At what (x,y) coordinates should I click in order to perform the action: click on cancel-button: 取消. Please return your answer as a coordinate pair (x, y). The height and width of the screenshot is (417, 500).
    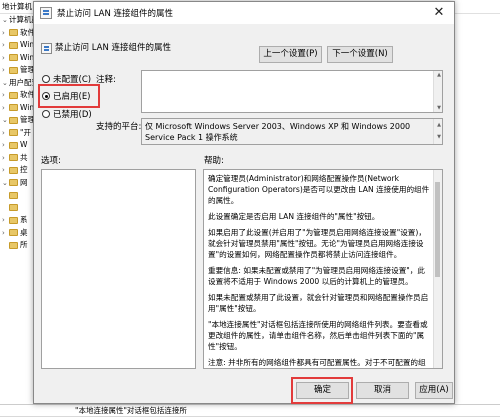
    Looking at the image, I should click on (382, 390).